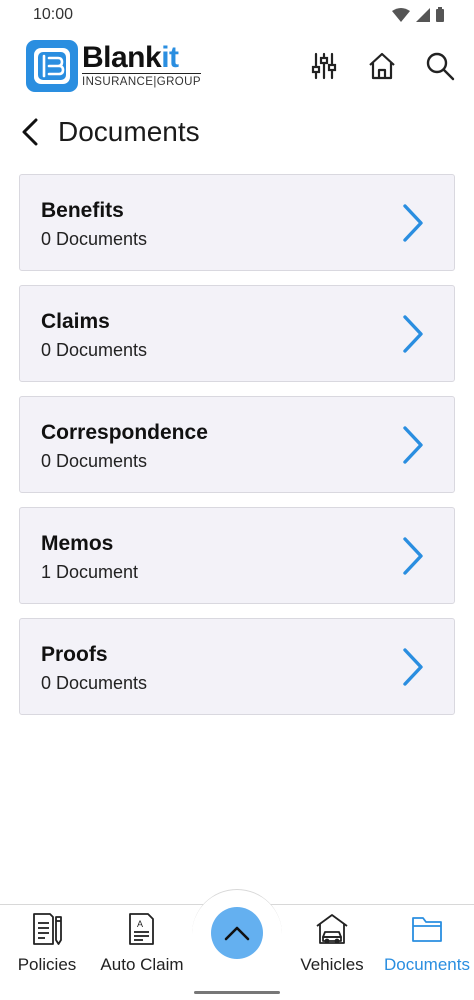 Image resolution: width=474 pixels, height=1000 pixels. What do you see at coordinates (237, 333) in the screenshot?
I see `document-category-claims: Claims 0 Documents` at bounding box center [237, 333].